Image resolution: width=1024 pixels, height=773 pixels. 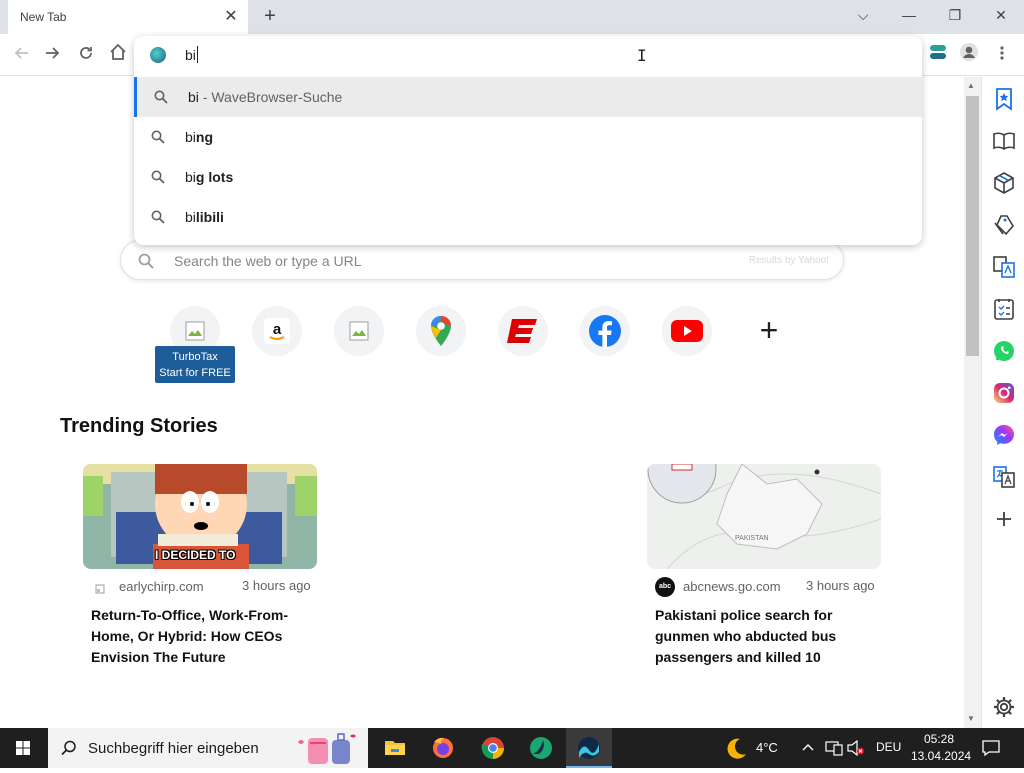 I want to click on messenger-icon, so click(x=1004, y=435).